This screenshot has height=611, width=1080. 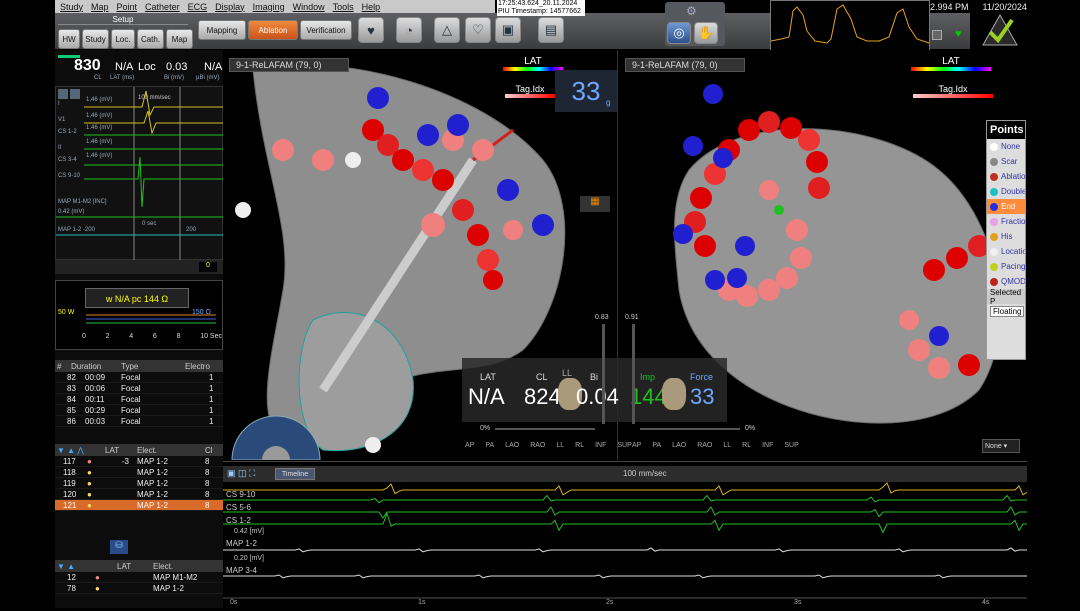 What do you see at coordinates (508, 30) in the screenshot?
I see `screen-record-icon: ▣` at bounding box center [508, 30].